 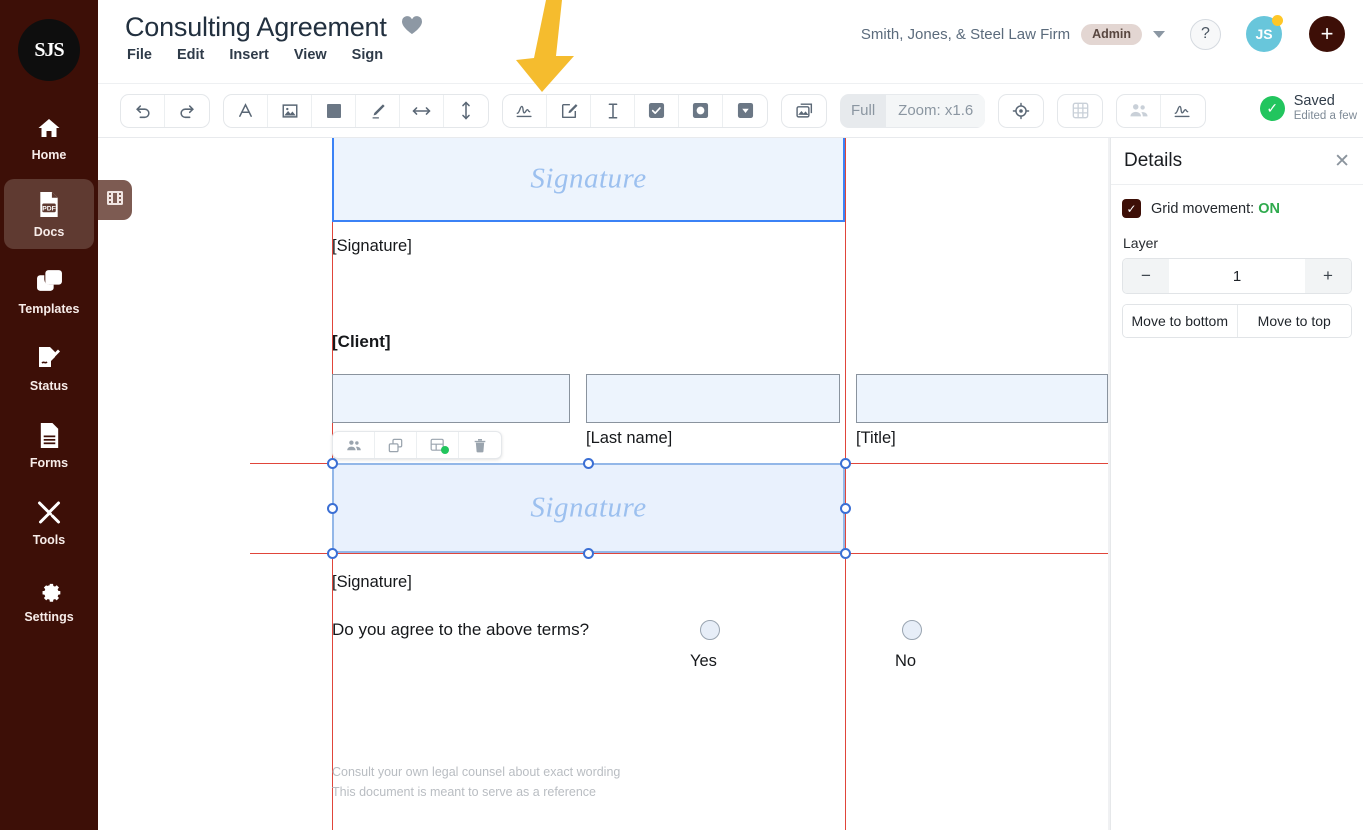 I want to click on sidebar-label-forms: Forms, so click(x=49, y=462).